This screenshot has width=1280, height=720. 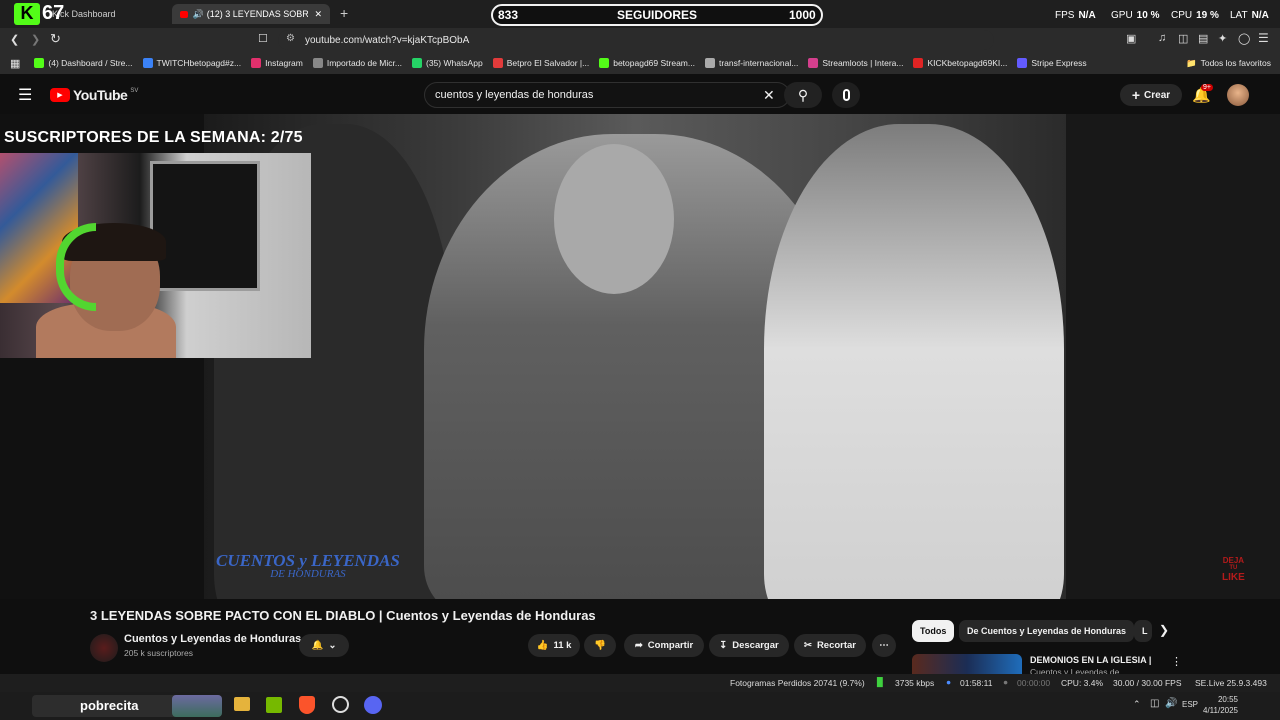 I want to click on file-explorer-icon, so click(x=242, y=704).